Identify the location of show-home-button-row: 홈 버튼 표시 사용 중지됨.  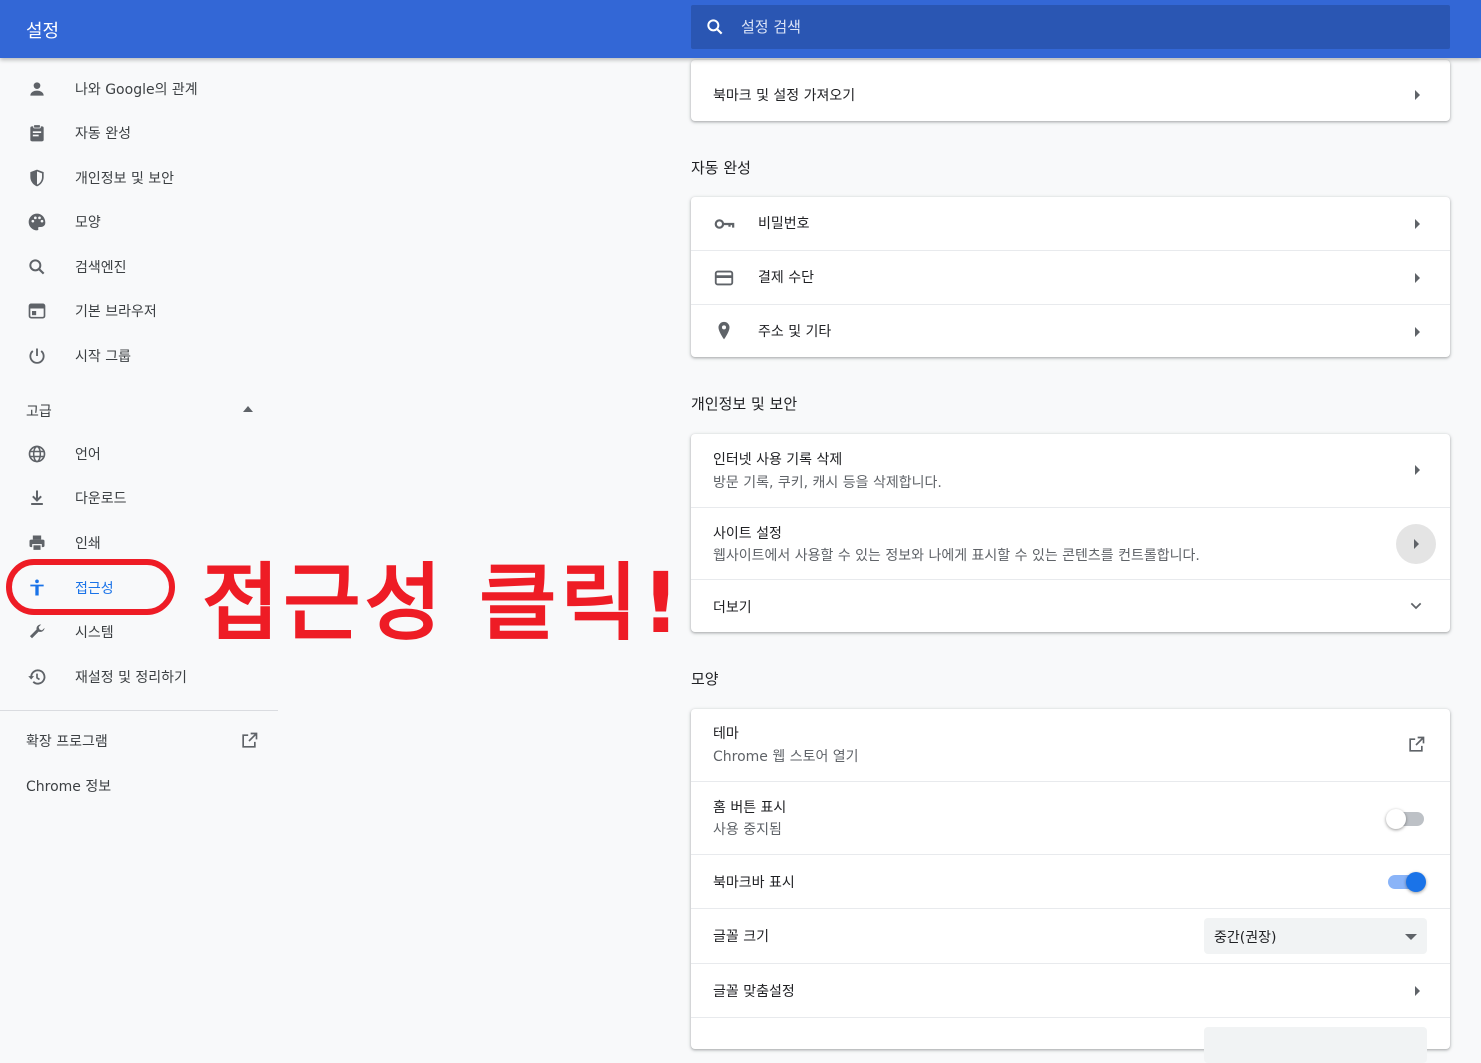
(1070, 817).